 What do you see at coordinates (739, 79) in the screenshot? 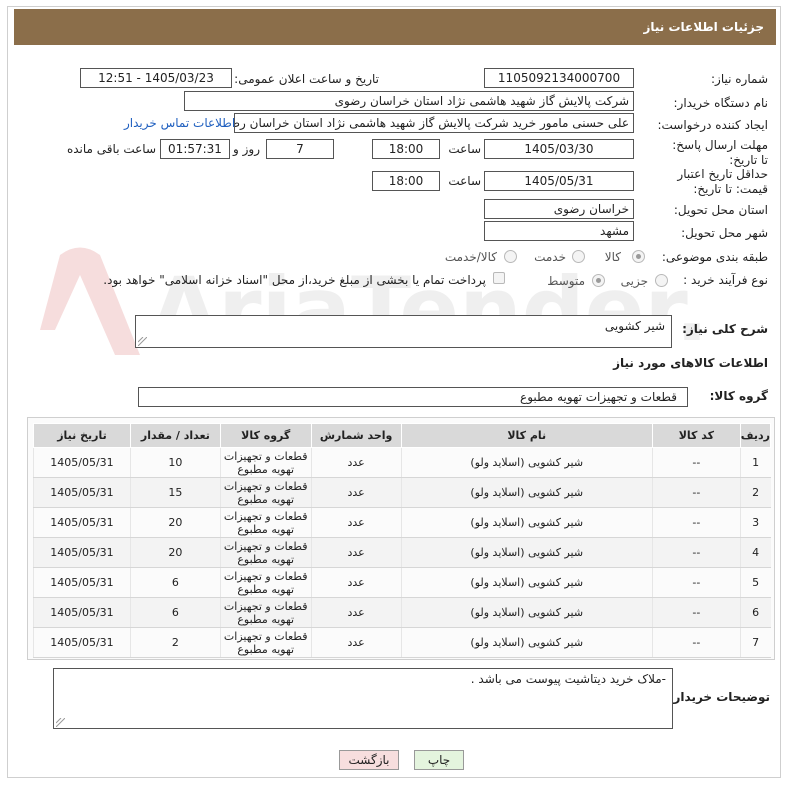
I see `need-number-label: شماره نیاز:` at bounding box center [739, 79].